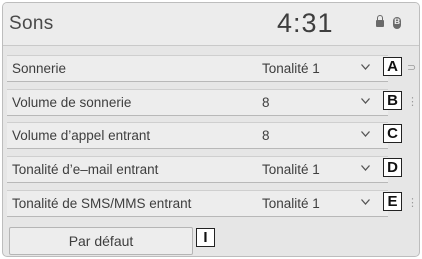  What do you see at coordinates (197, 102) in the screenshot?
I see `setting-row-ring-volume: Volume de sonnerie 8` at bounding box center [197, 102].